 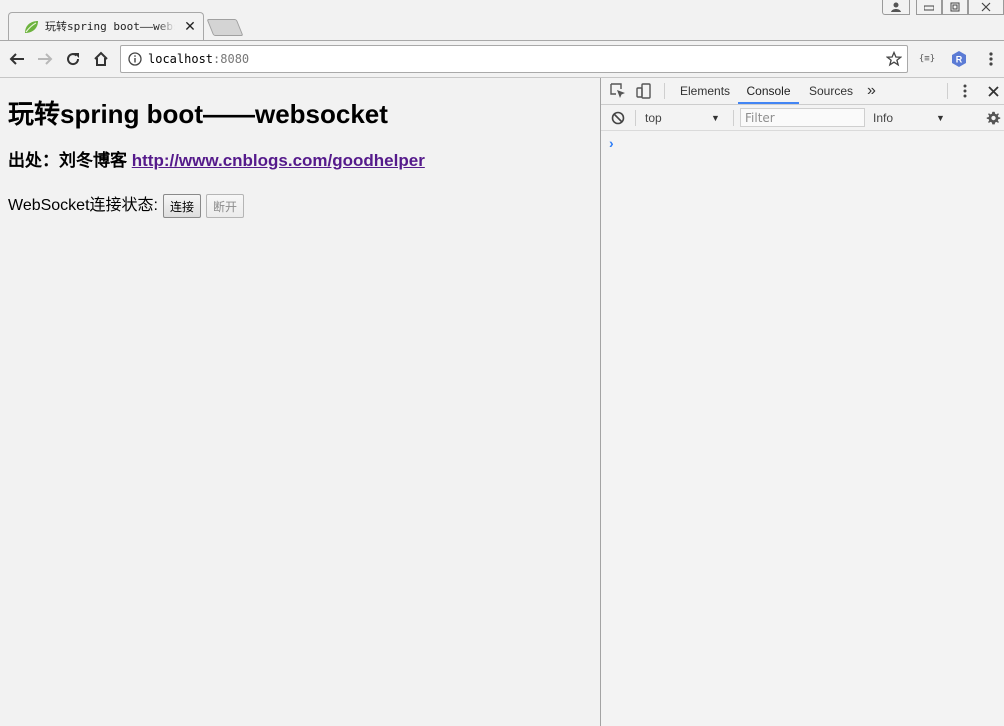 I want to click on tab-close-icon: ✕, so click(x=190, y=26).